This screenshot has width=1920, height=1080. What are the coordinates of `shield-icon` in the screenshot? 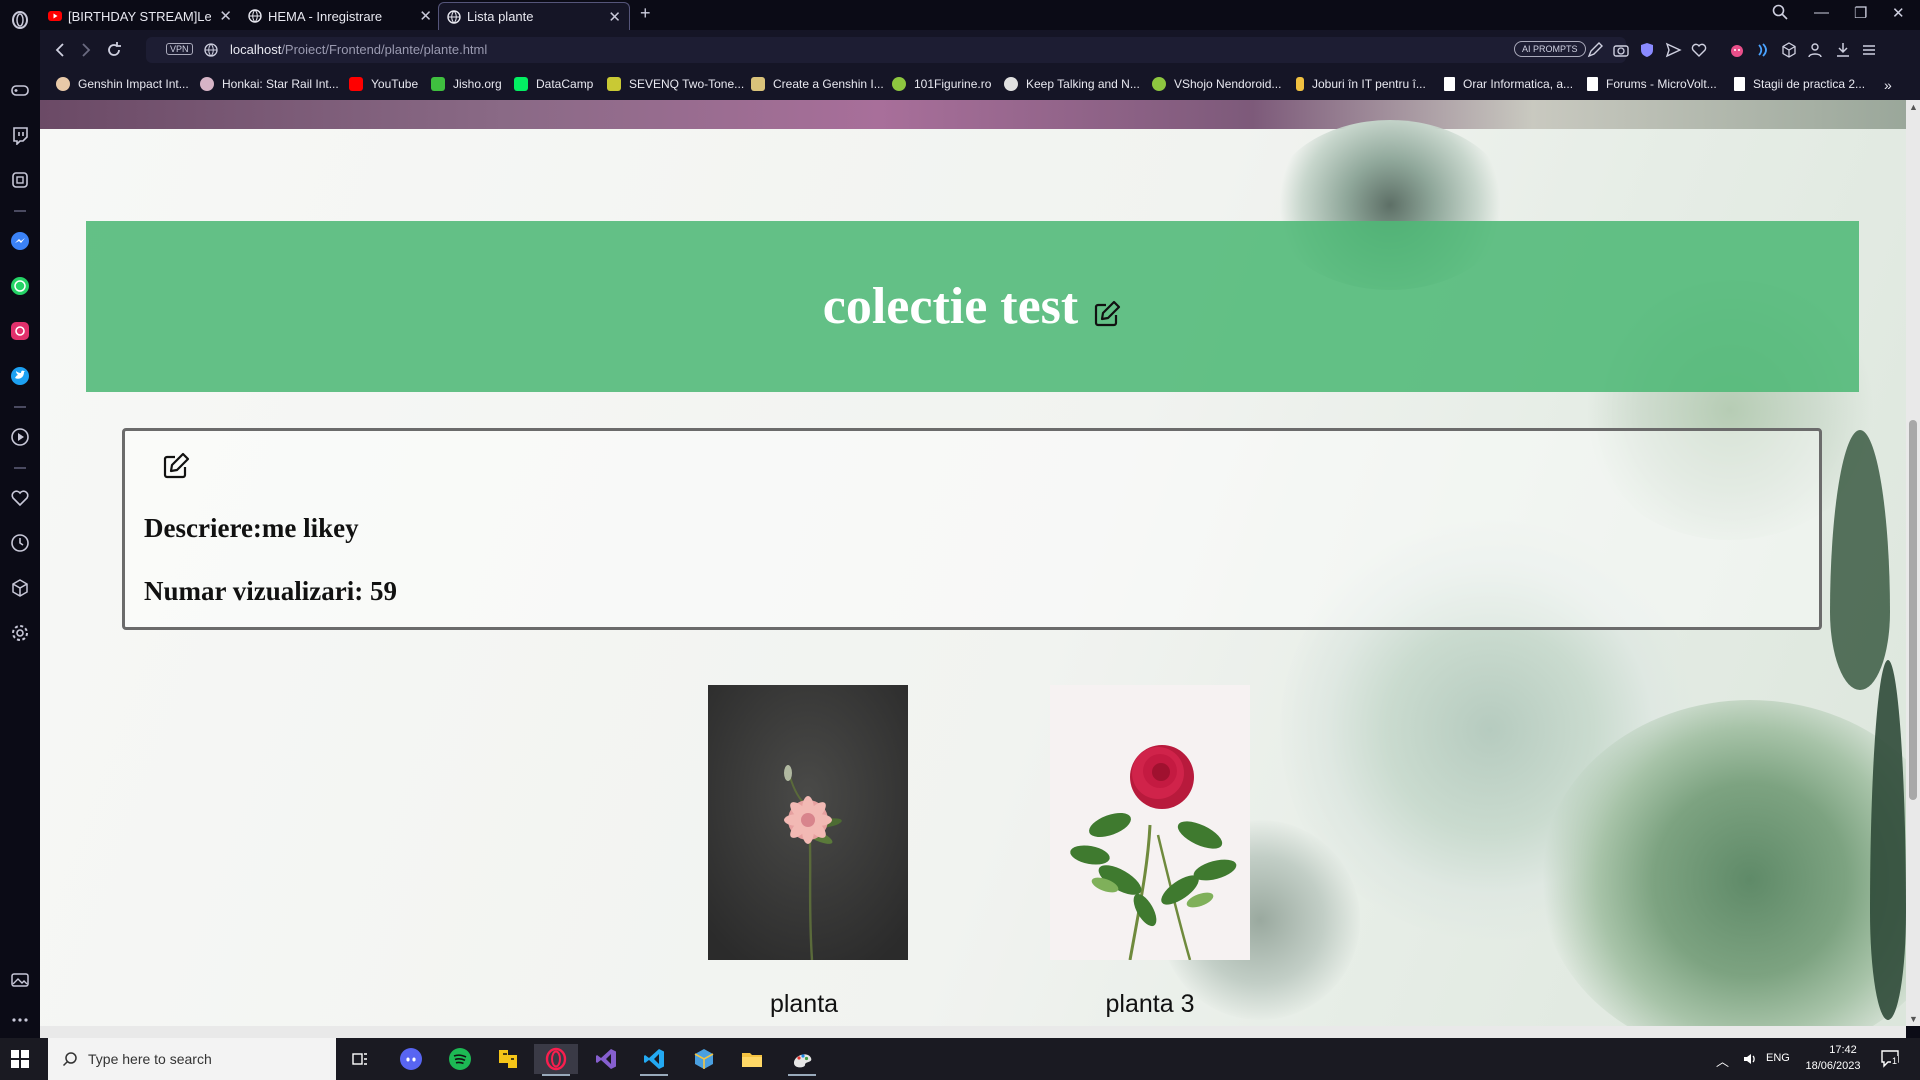 It's located at (1647, 50).